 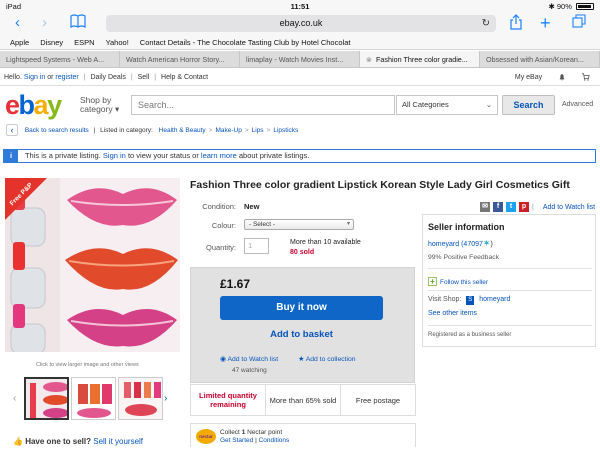 What do you see at coordinates (250, 245) in the screenshot?
I see `quantity-value: 1` at bounding box center [250, 245].